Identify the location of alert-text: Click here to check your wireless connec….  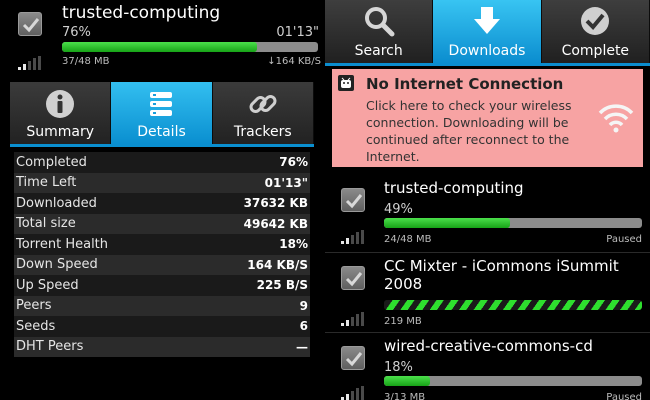
(469, 131).